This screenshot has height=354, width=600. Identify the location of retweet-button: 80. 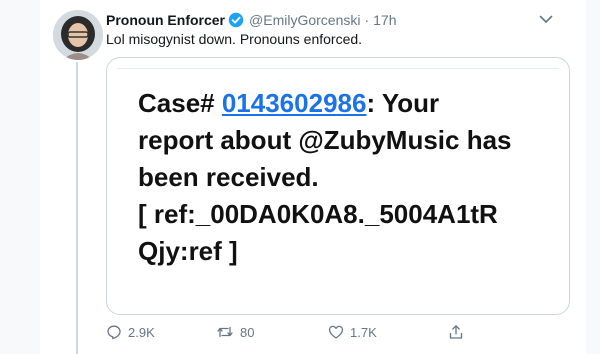
(235, 332).